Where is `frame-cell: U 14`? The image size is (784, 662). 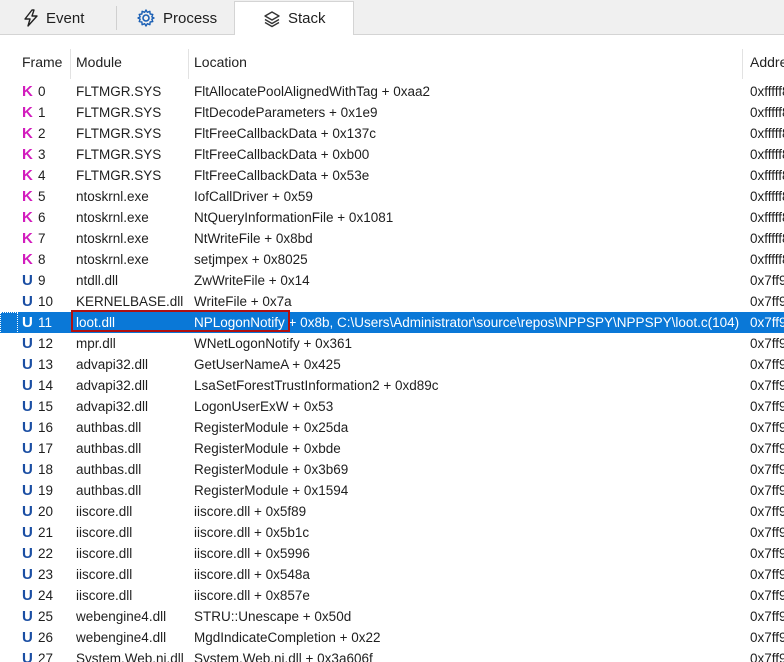
frame-cell: U 14 is located at coordinates (47, 385).